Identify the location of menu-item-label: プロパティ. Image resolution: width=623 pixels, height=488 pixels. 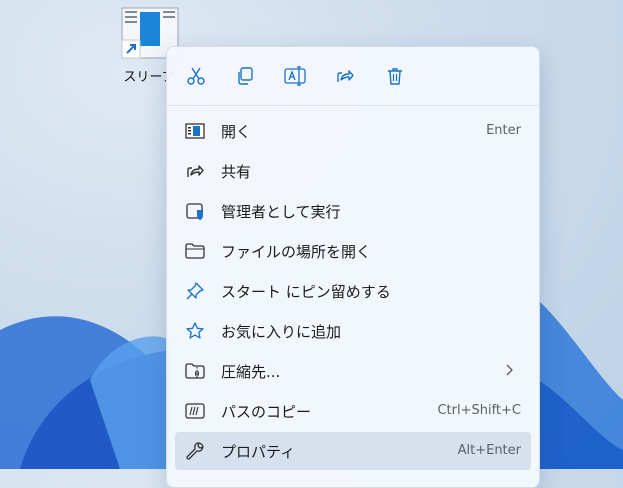
(258, 452).